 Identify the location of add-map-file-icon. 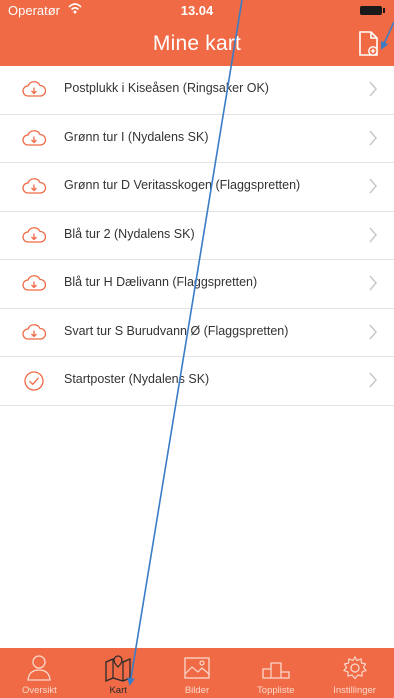
(369, 44).